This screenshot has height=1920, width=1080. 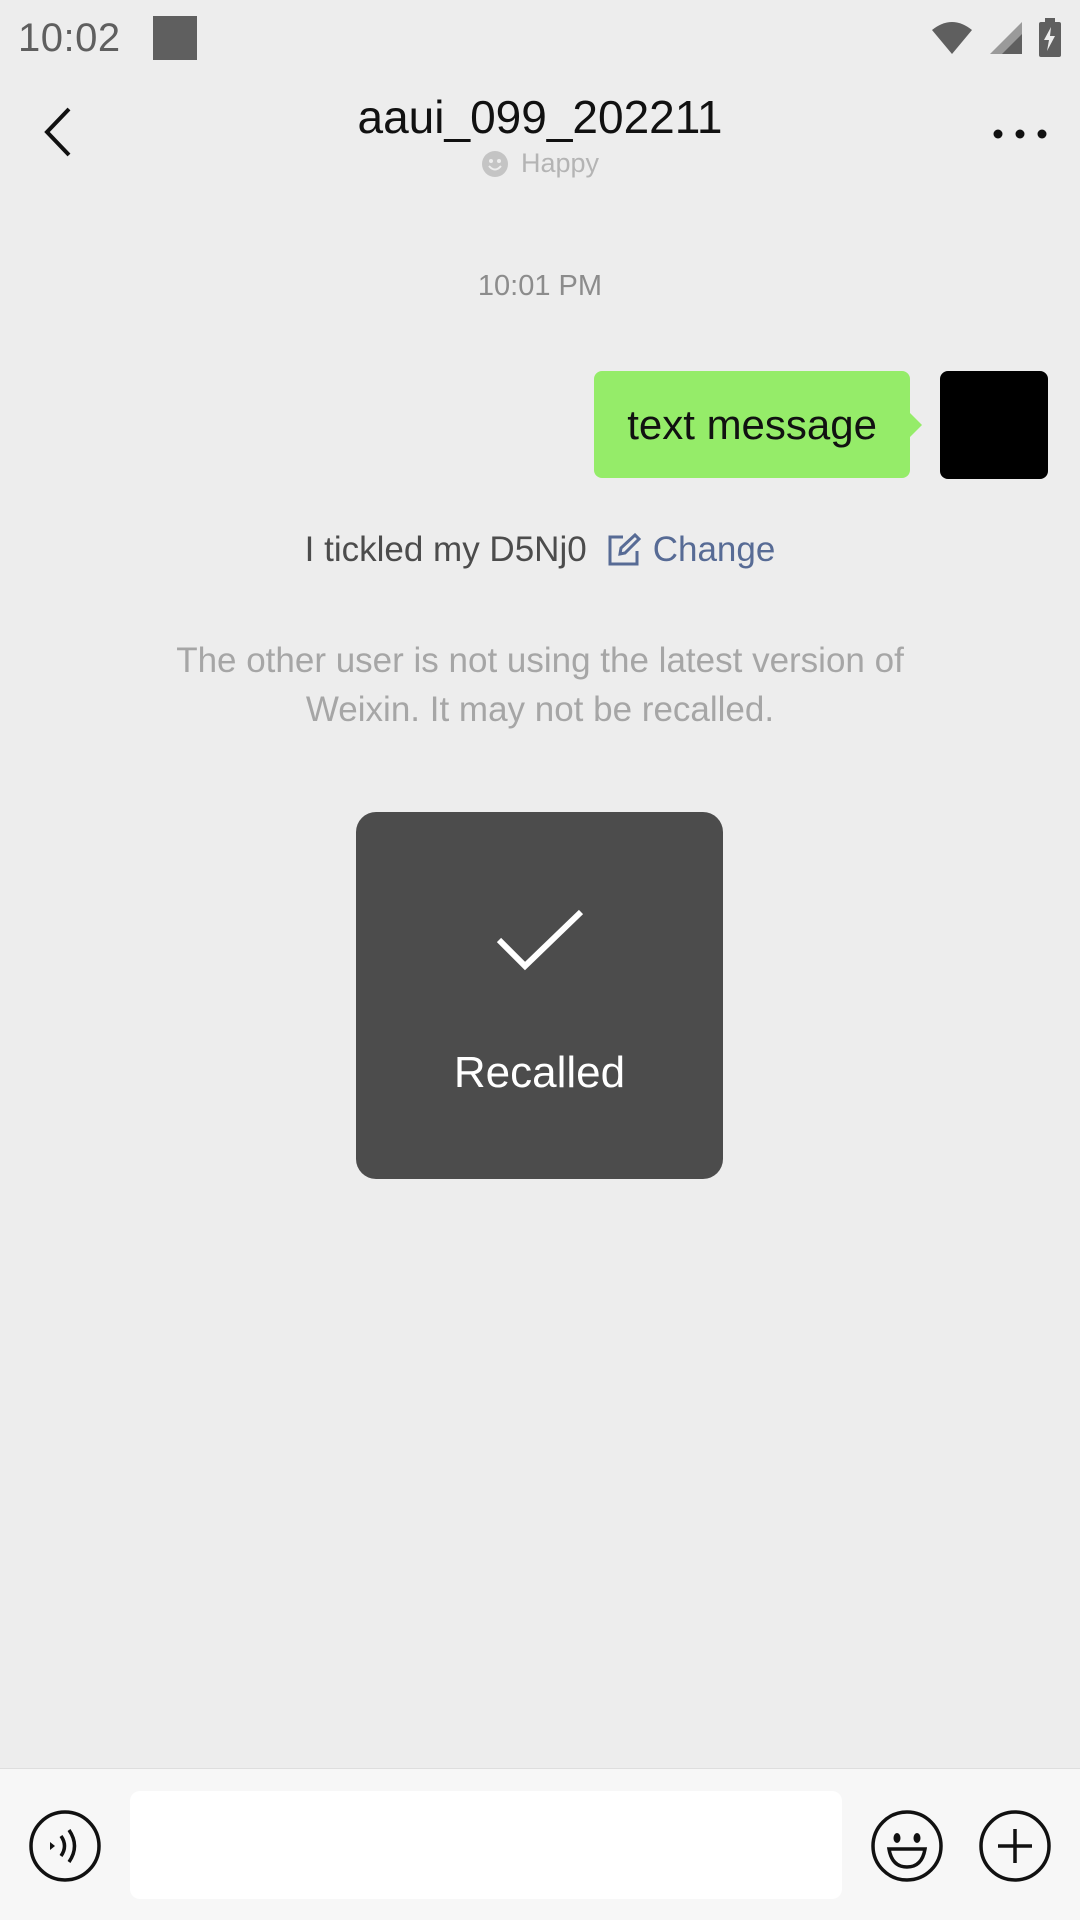 I want to click on chat-header: aaui_099_202211 Happy, so click(x=540, y=136).